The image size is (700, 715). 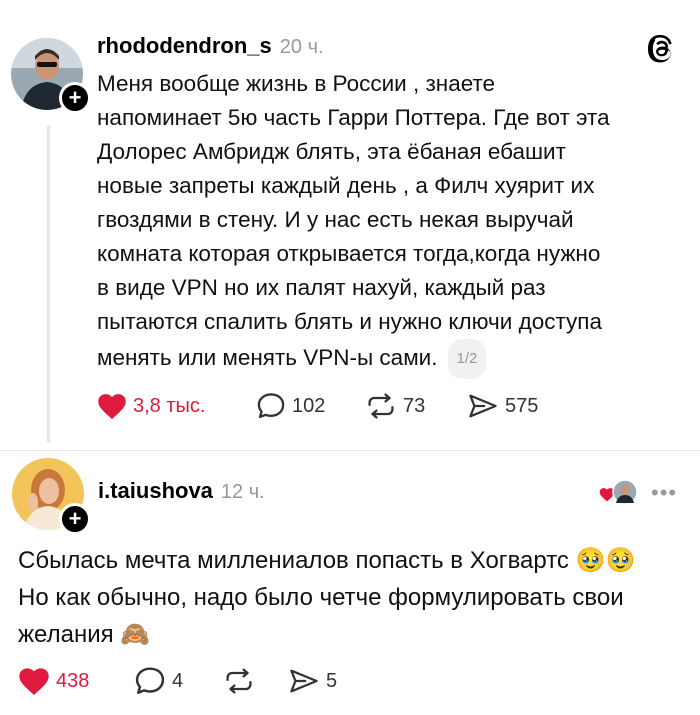 I want to click on reply-reply-count: 4, so click(x=178, y=680).